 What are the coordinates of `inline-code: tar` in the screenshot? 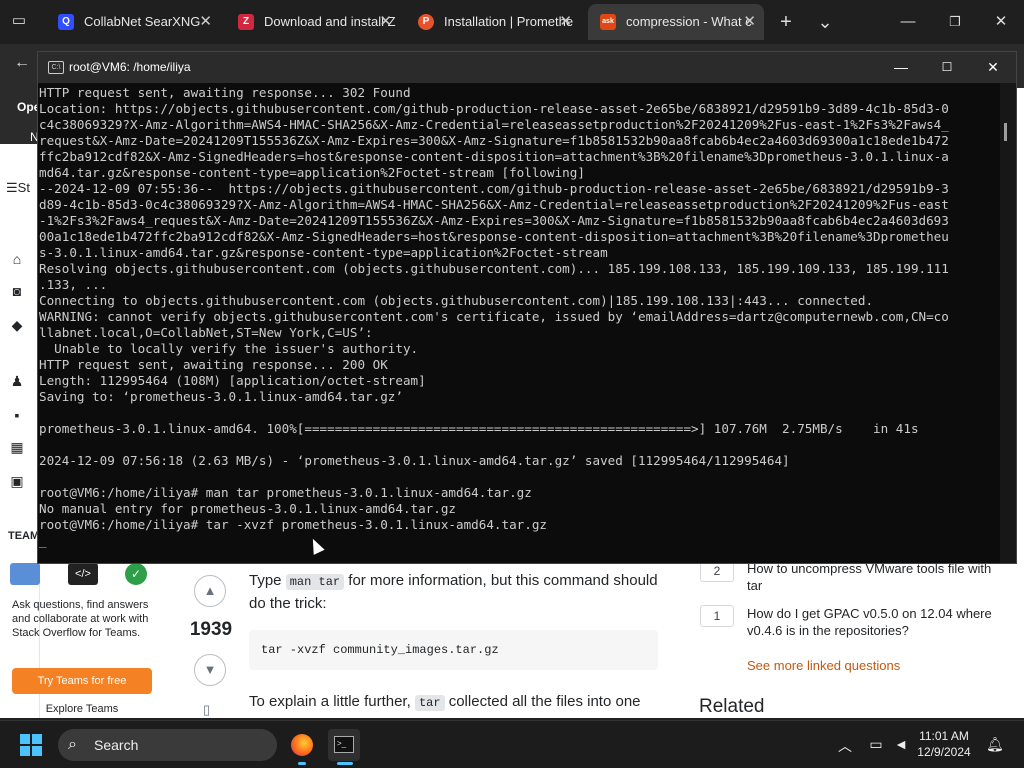 It's located at (429, 703).